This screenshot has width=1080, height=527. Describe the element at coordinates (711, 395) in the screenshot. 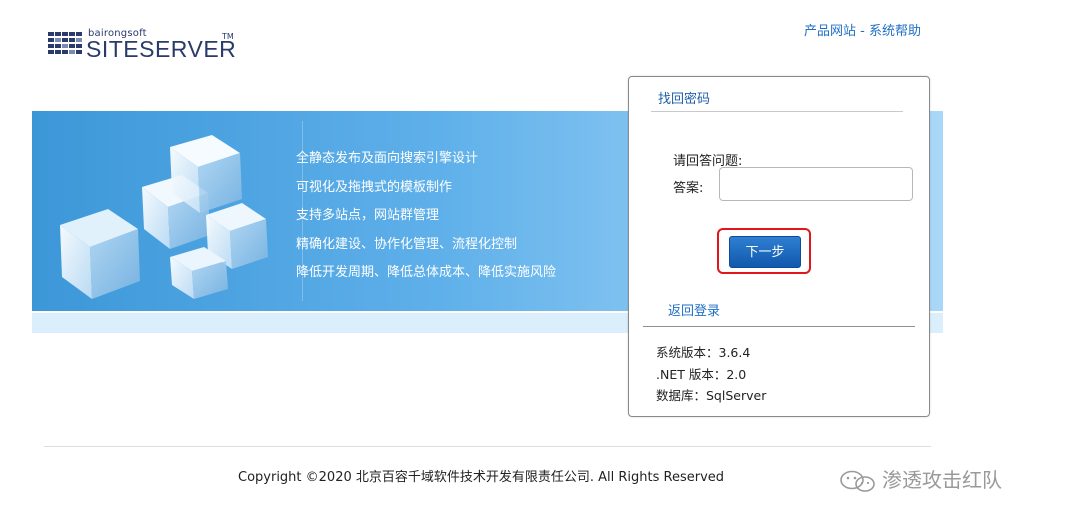

I see `database-info: 数据库：SqlServer` at that location.